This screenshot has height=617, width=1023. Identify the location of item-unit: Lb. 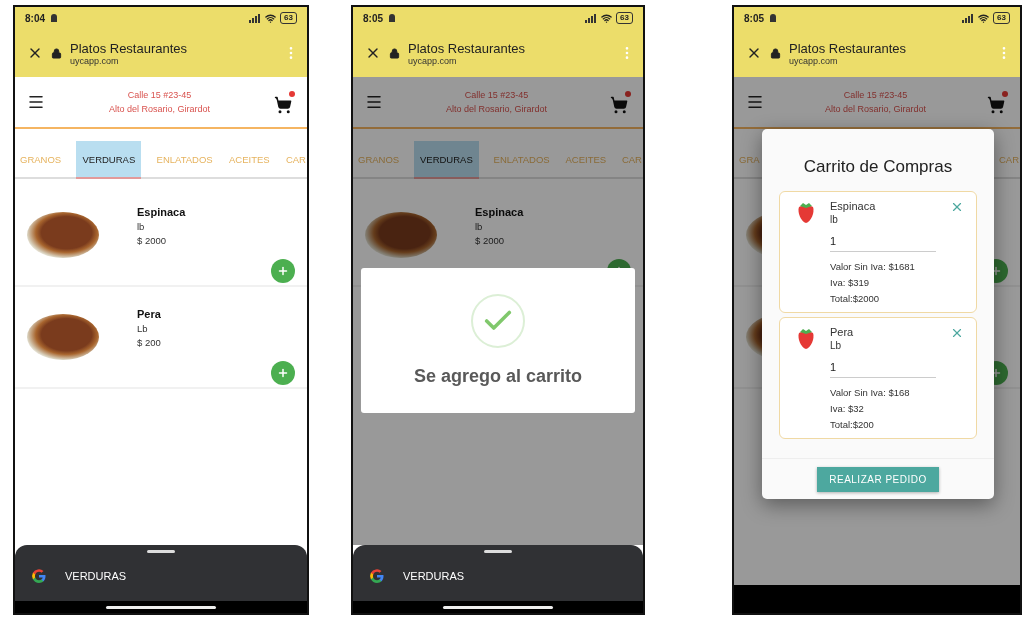
(836, 345).